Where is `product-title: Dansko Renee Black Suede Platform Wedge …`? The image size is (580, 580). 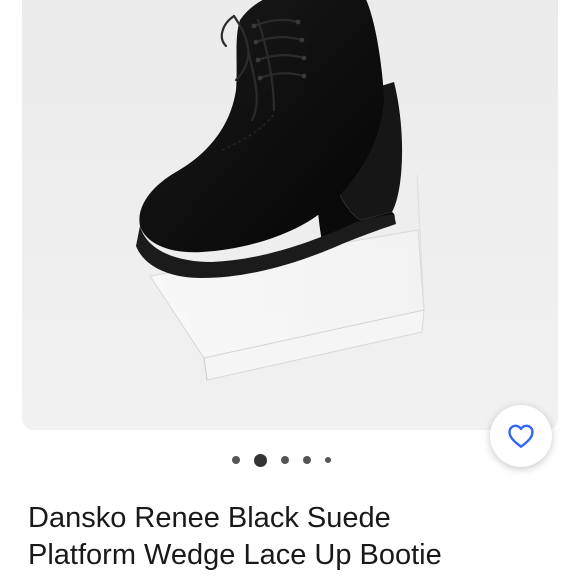
product-title: Dansko Renee Black Suede Platform Wedge … is located at coordinates (298, 537).